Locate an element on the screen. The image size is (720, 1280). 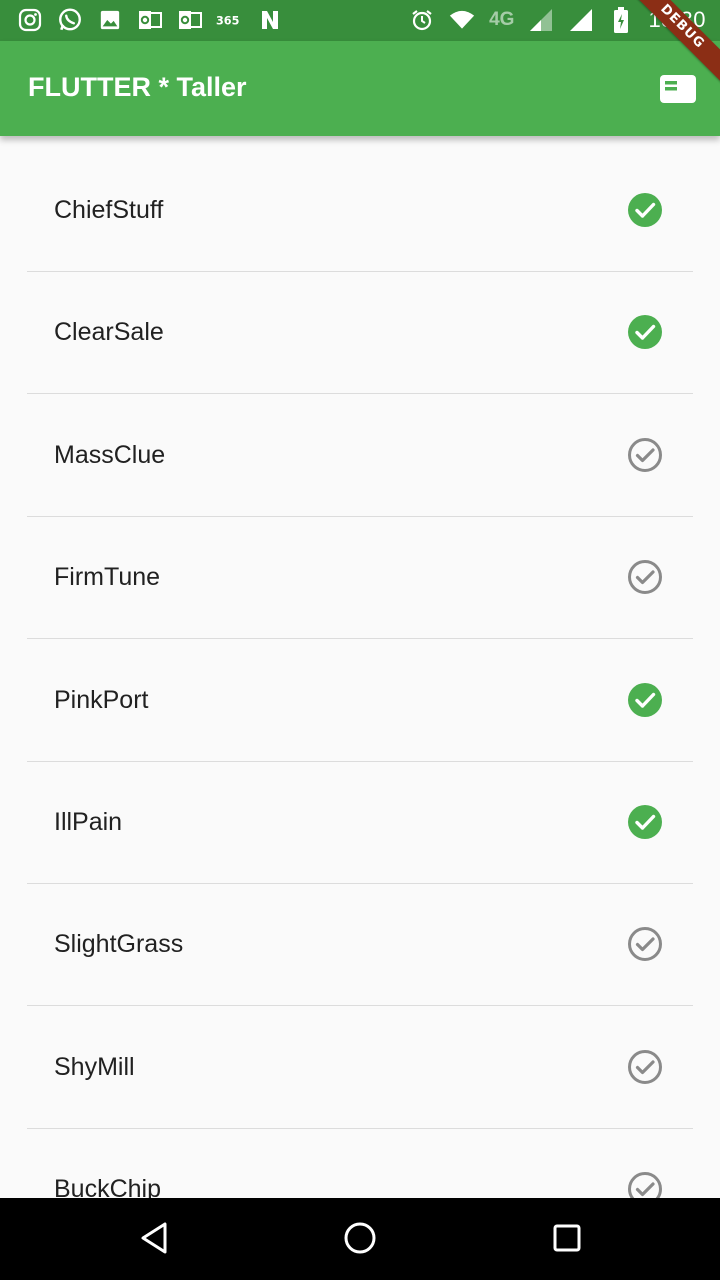
office365-icon: 365 is located at coordinates (230, 20).